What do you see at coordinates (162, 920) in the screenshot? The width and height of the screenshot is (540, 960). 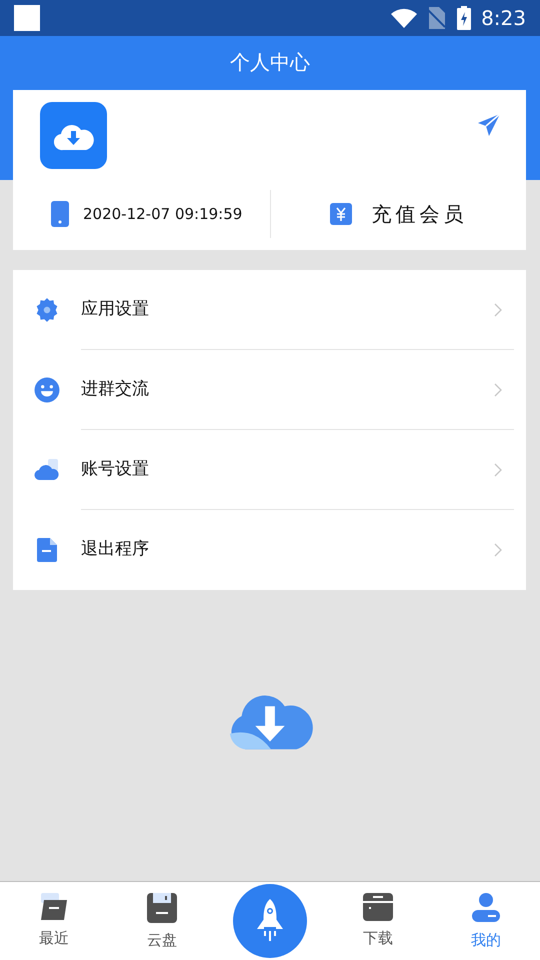 I see `nav-tab: 云盘` at bounding box center [162, 920].